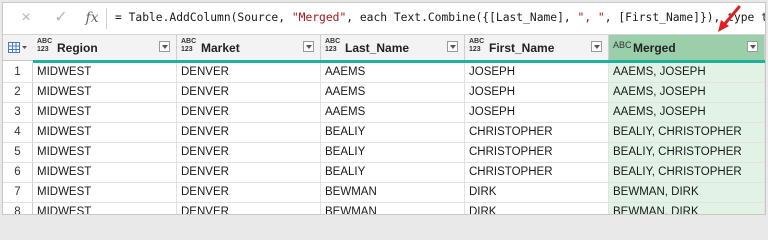 The image size is (768, 240). Describe the element at coordinates (105, 47) in the screenshot. I see `column-header-region: ABC 123 Region` at that location.